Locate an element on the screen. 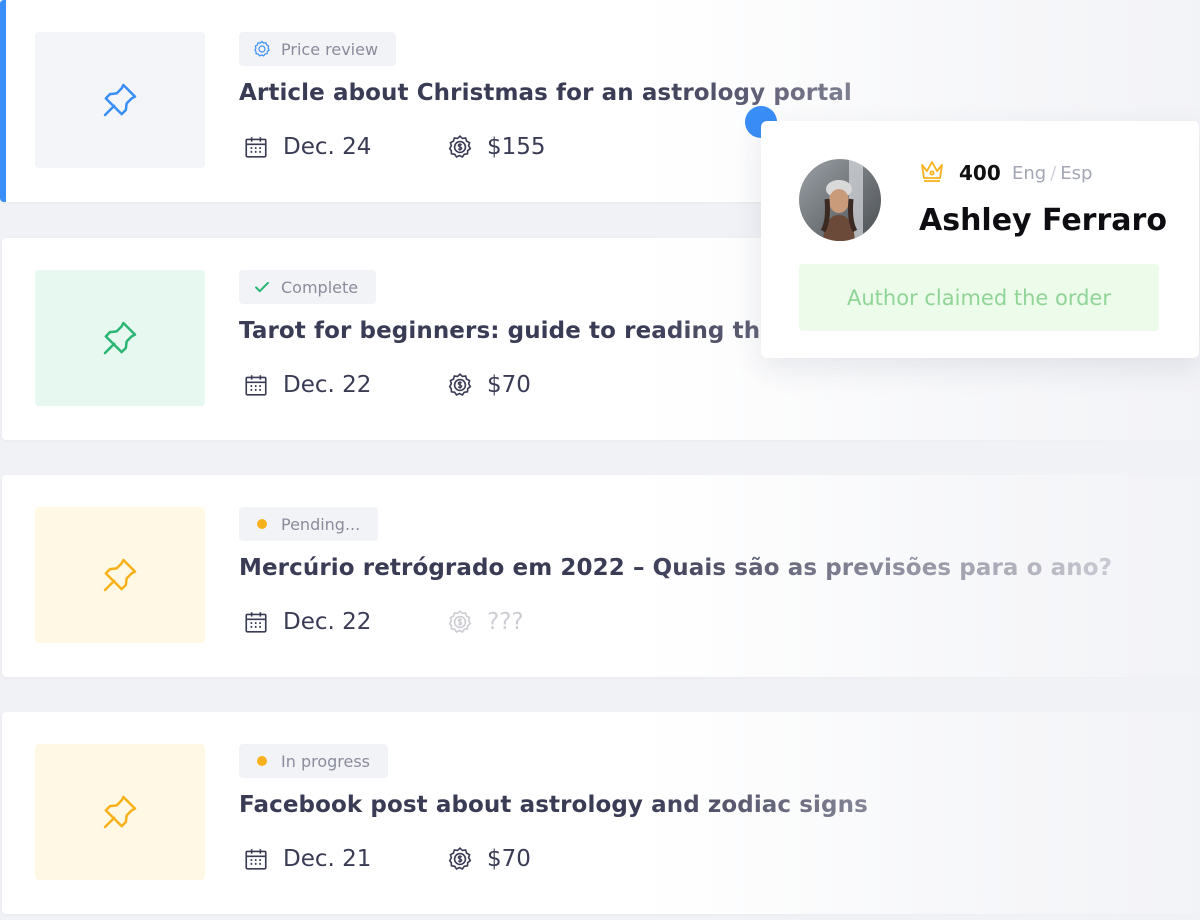  order-meta: Dec. 21 $70 is located at coordinates (387, 859).